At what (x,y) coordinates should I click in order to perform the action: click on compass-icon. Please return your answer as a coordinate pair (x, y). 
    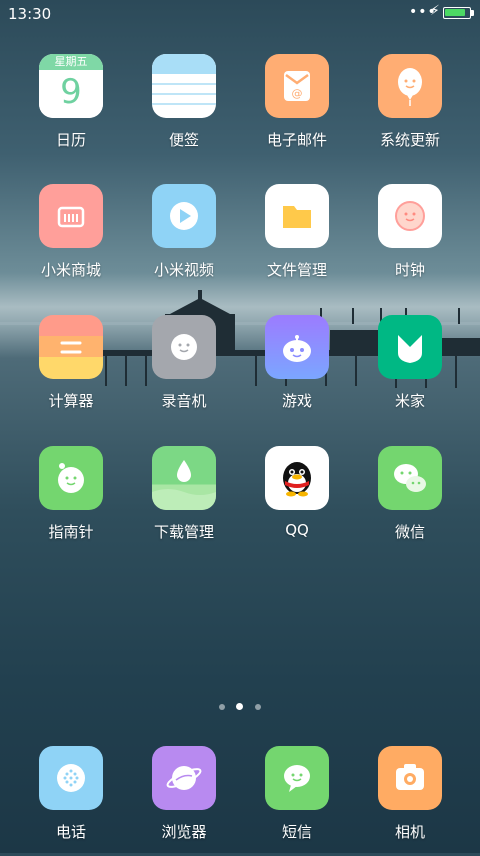
    Looking at the image, I should click on (71, 478).